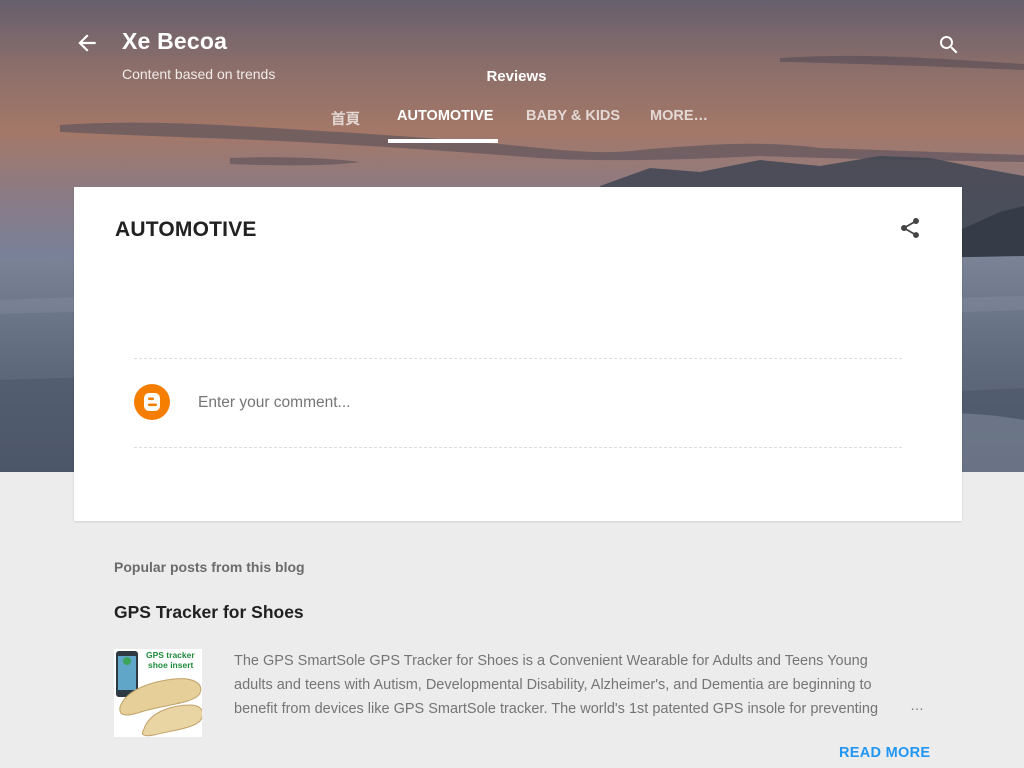 This screenshot has width=1024, height=768. I want to click on arrow-back-icon, so click(87, 43).